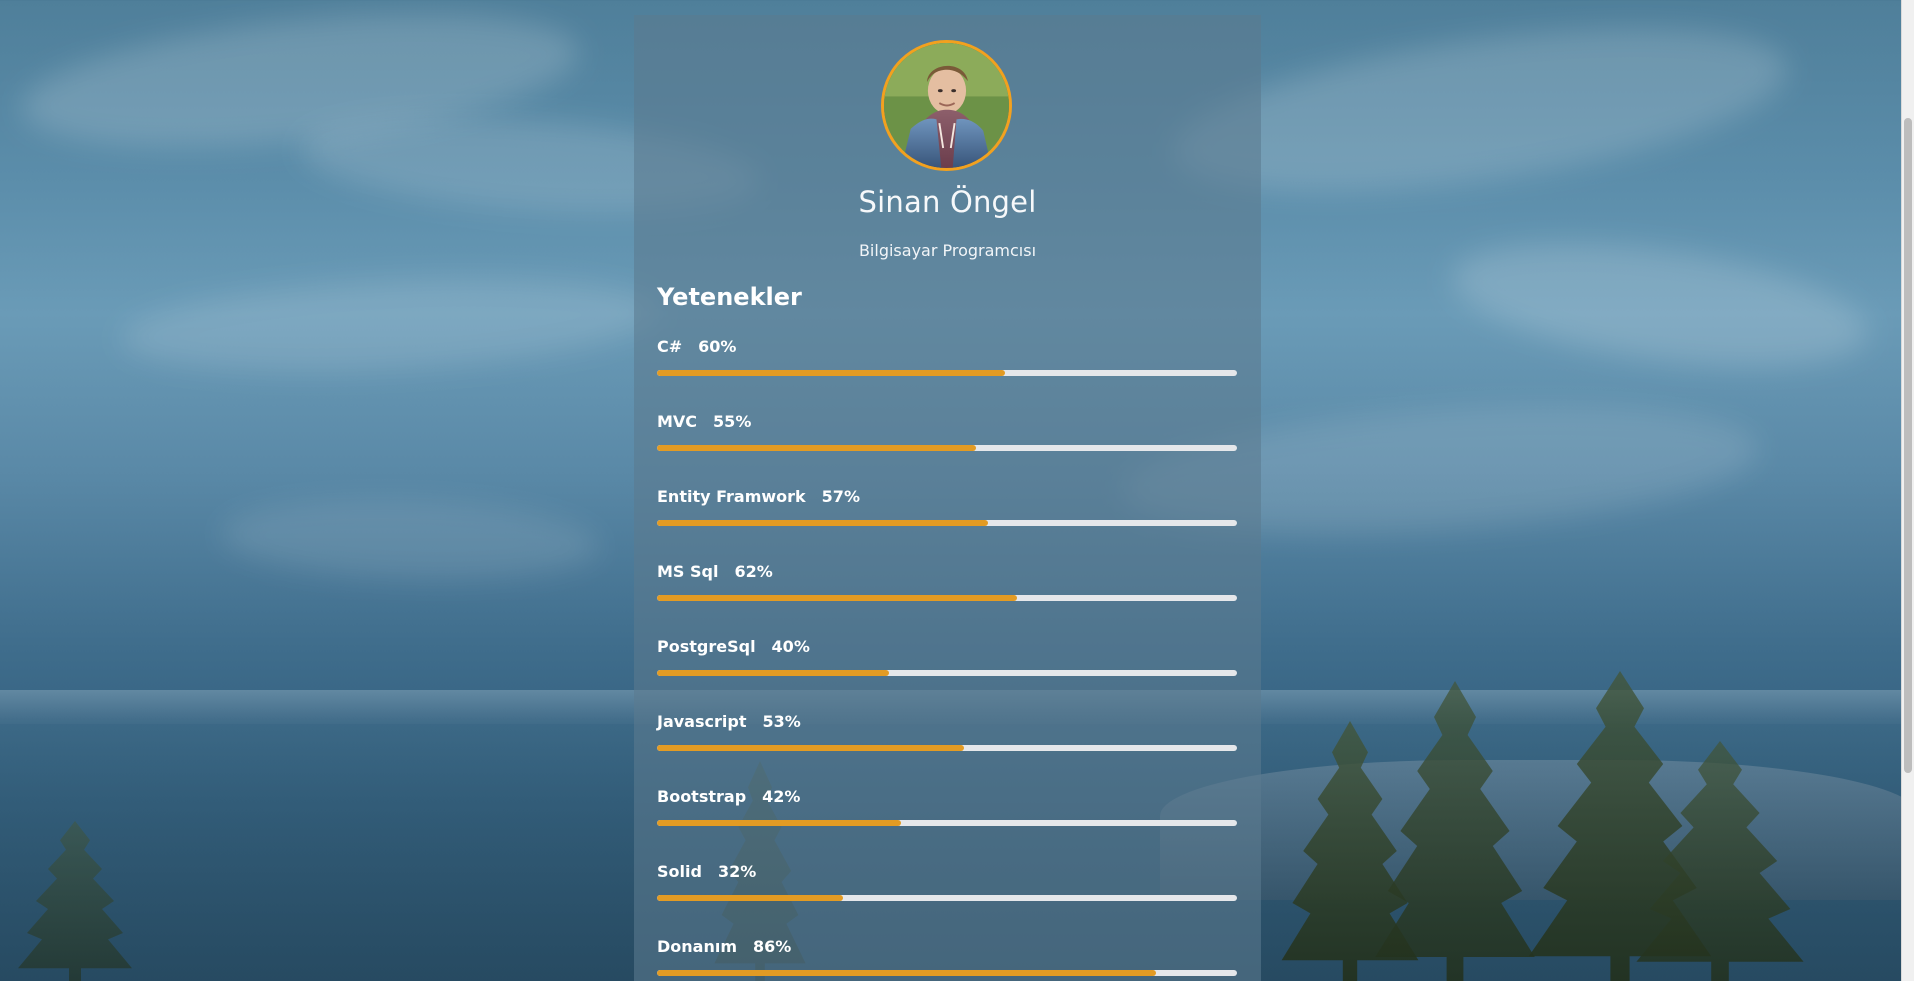 This screenshot has height=981, width=1914. I want to click on skill-name: Entity Framwork, so click(731, 496).